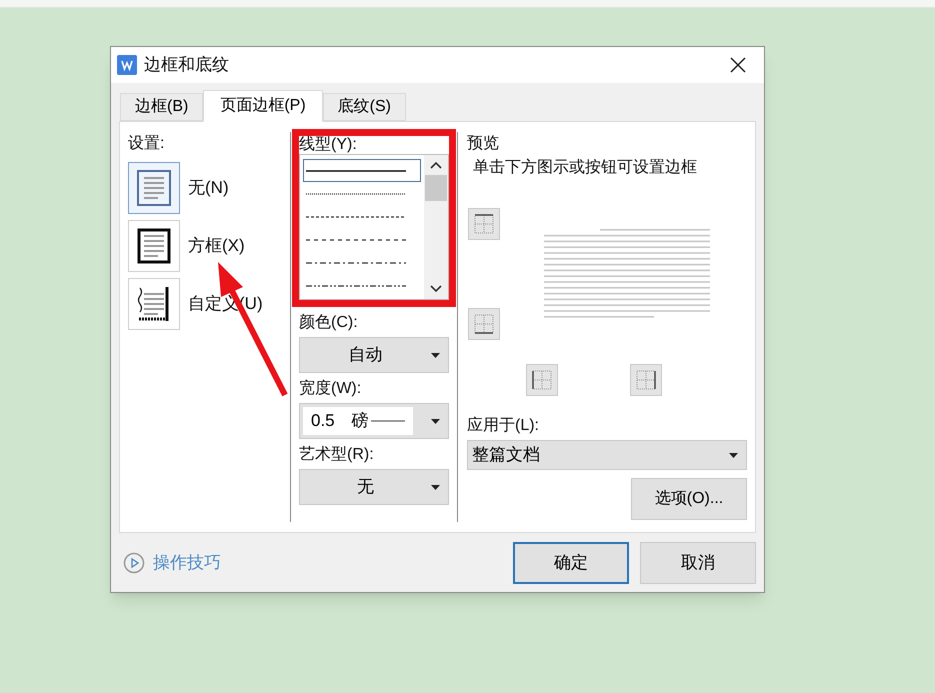  Describe the element at coordinates (374, 487) in the screenshot. I see `art-style-dropdown: 无` at that location.